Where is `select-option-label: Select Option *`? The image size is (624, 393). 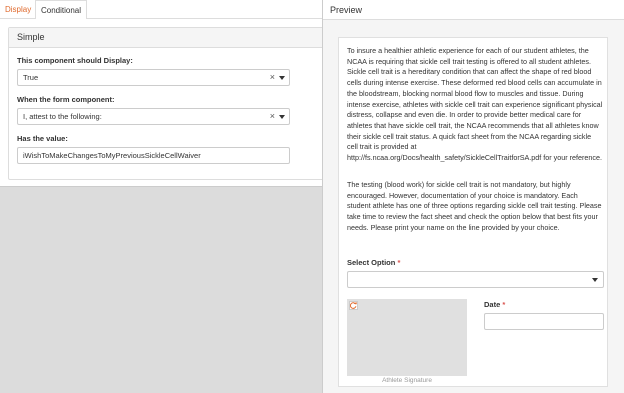 select-option-label: Select Option * is located at coordinates (373, 262).